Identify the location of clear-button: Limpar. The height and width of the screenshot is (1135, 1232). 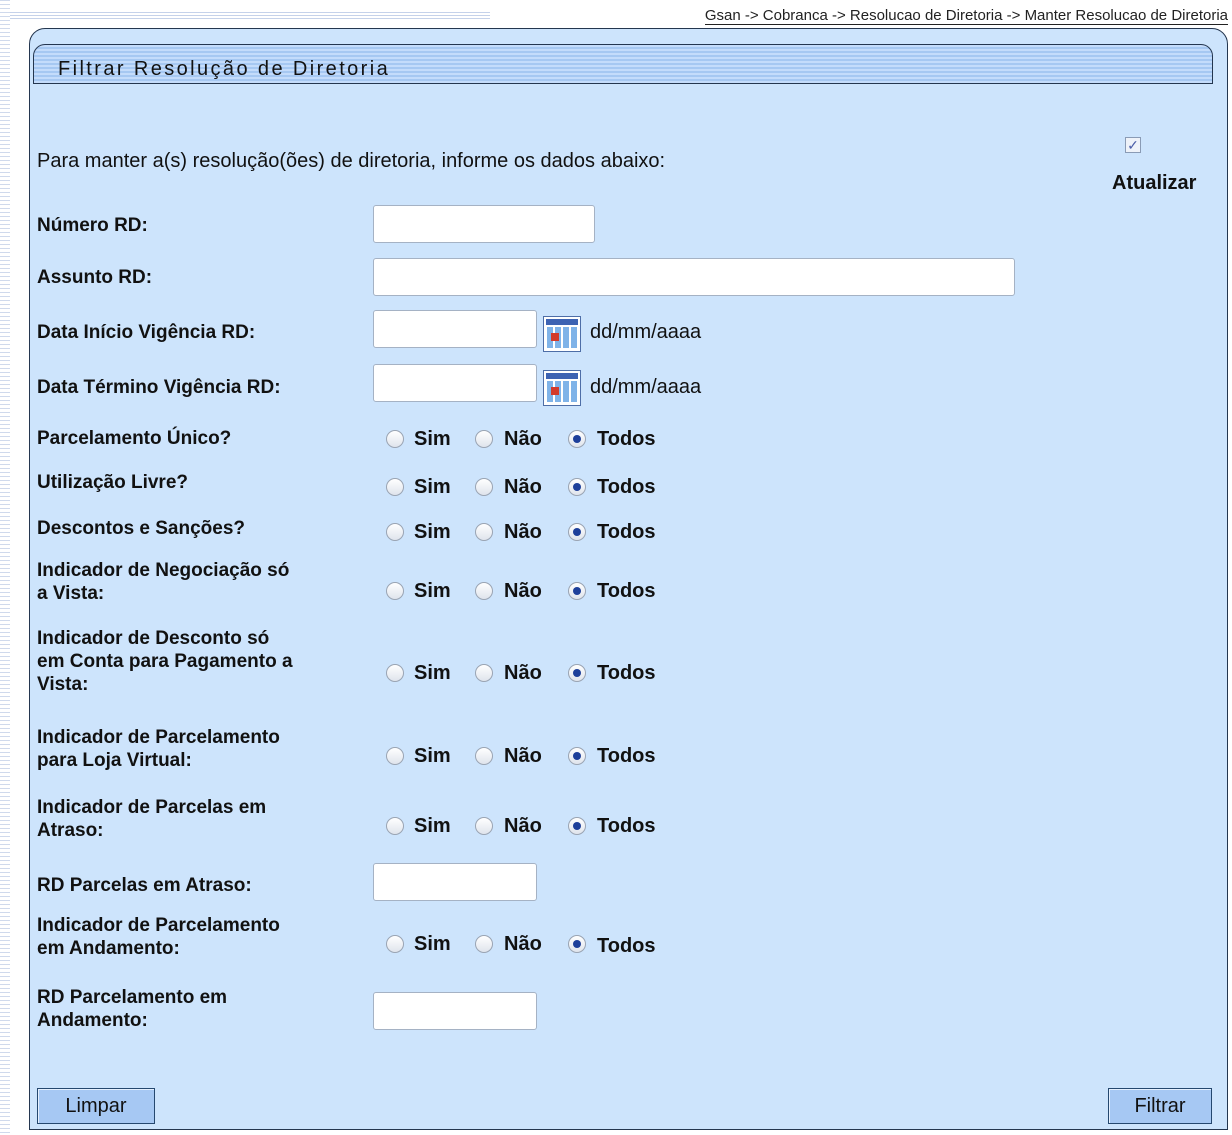
(96, 1106).